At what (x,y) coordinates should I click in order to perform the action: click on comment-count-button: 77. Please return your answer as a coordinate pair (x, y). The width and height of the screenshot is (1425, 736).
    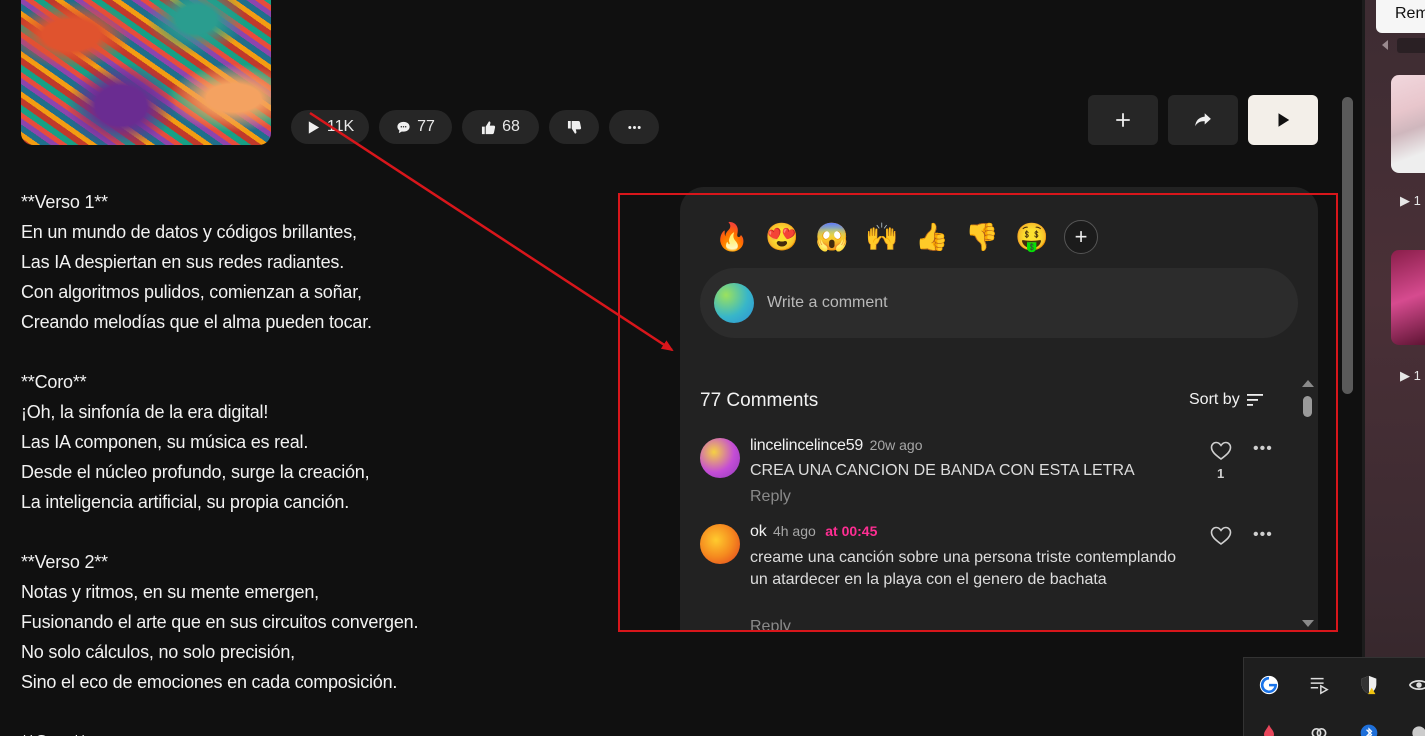
    Looking at the image, I should click on (415, 127).